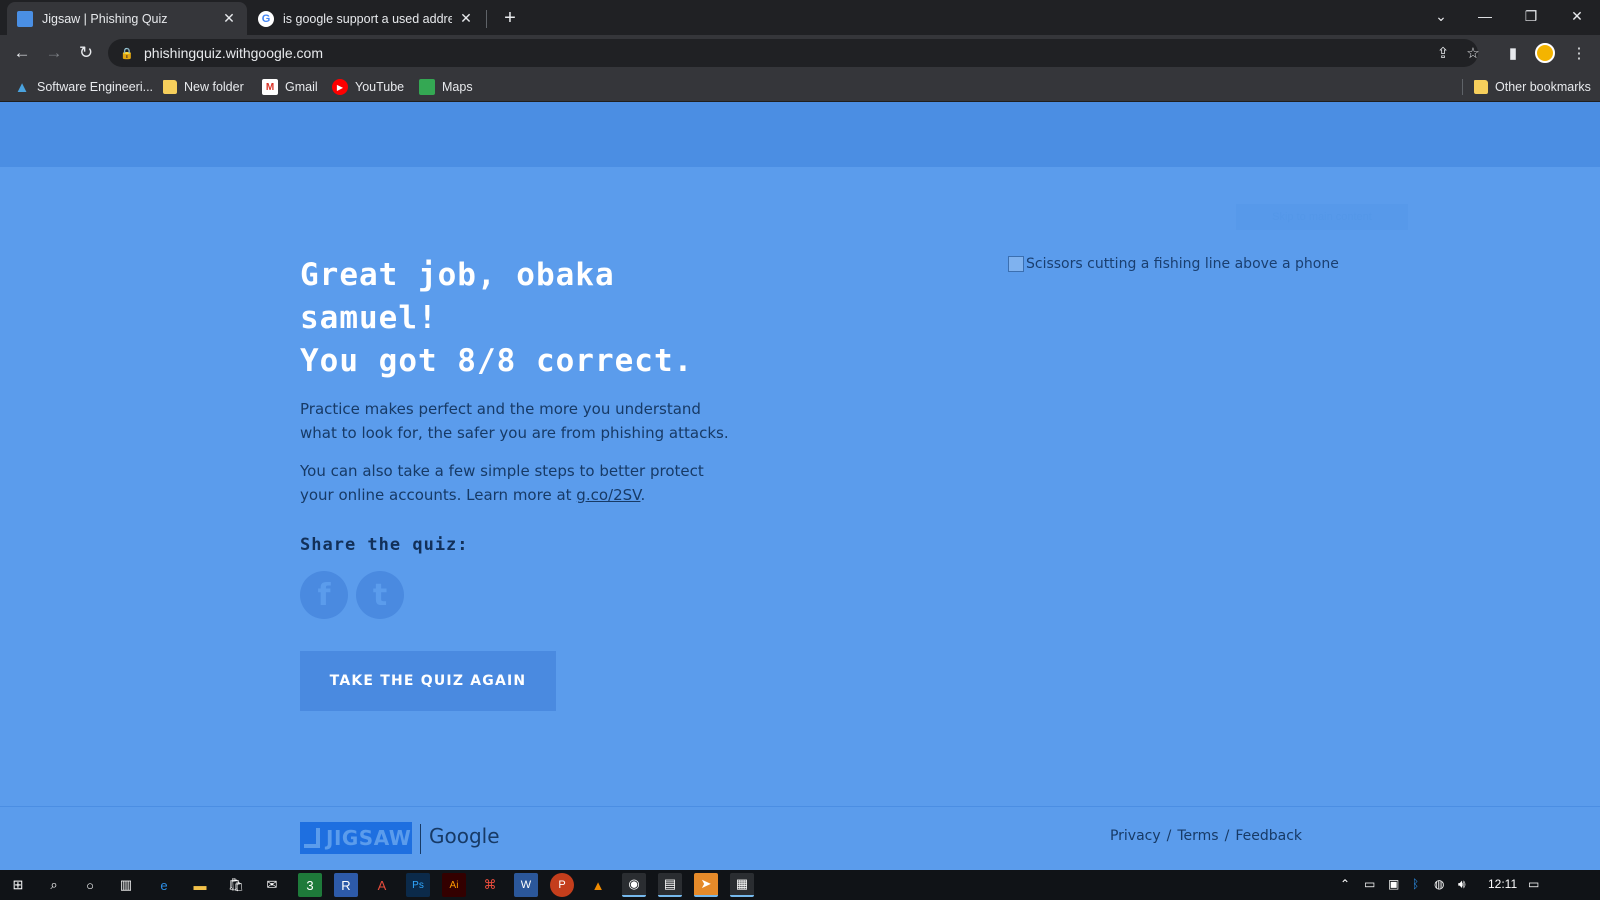 Image resolution: width=1600 pixels, height=900 pixels. Describe the element at coordinates (380, 595) in the screenshot. I see `twitter-share-icon: t` at that location.